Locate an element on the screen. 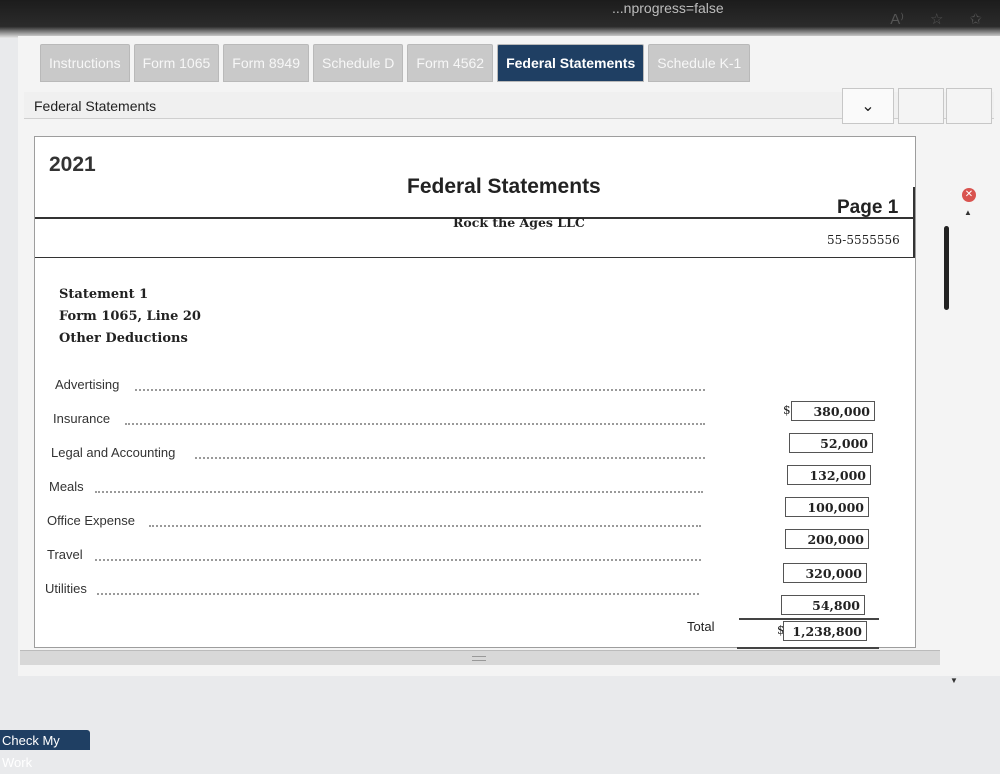  tab-schedule-k1: Schedule K-1 is located at coordinates (699, 63).